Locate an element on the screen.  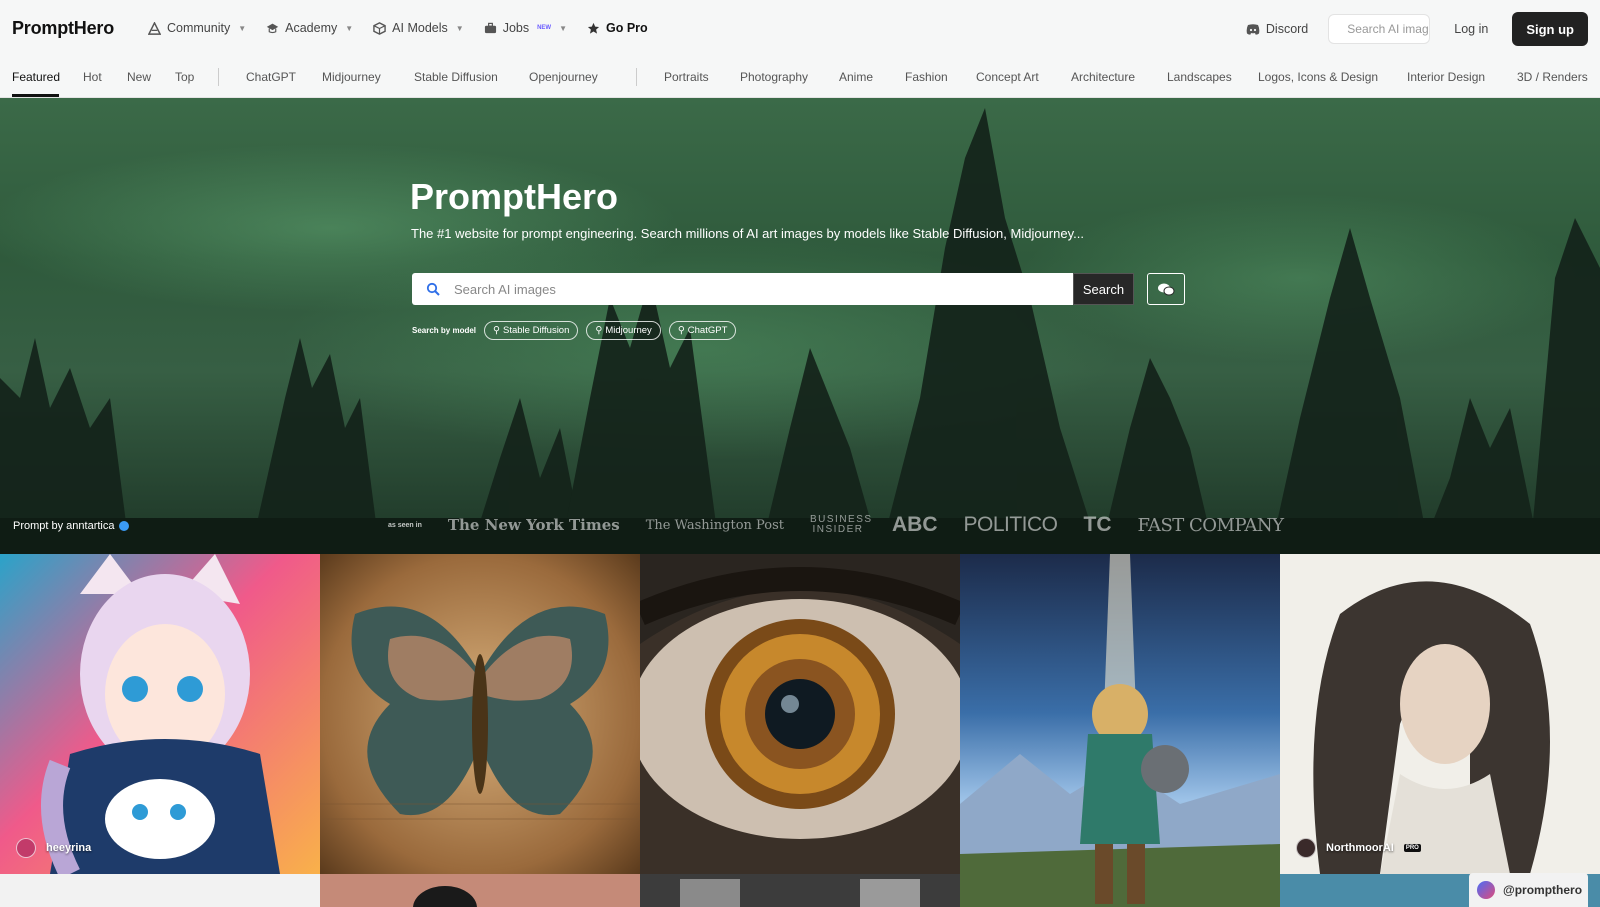
image-search-button is located at coordinates (1166, 289).